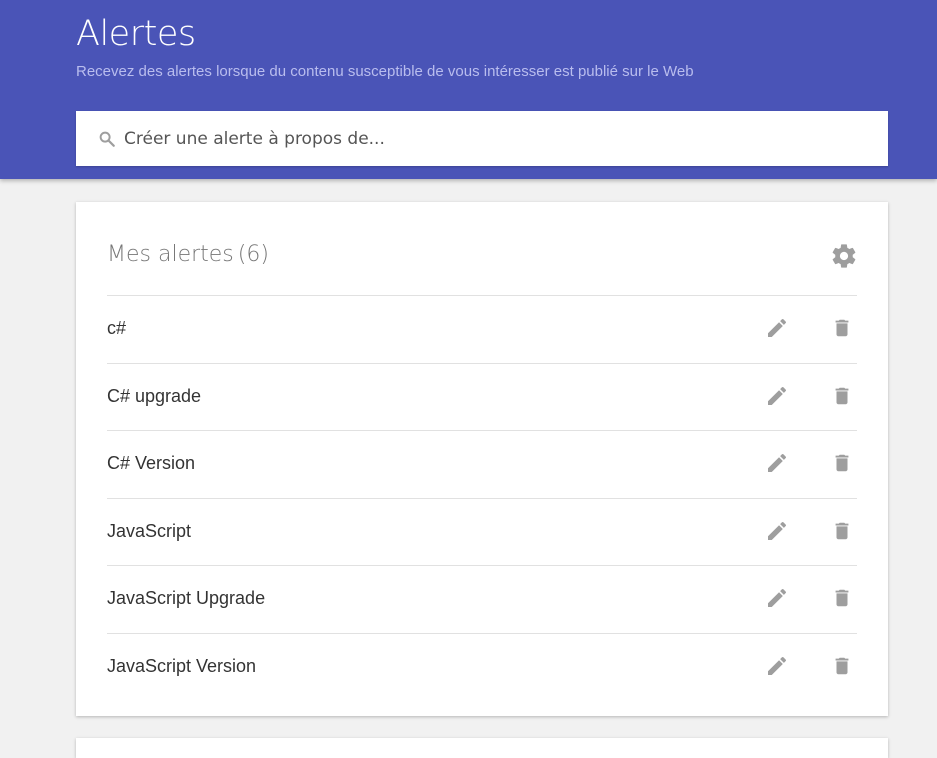 The width and height of the screenshot is (937, 758). I want to click on next-card, so click(482, 748).